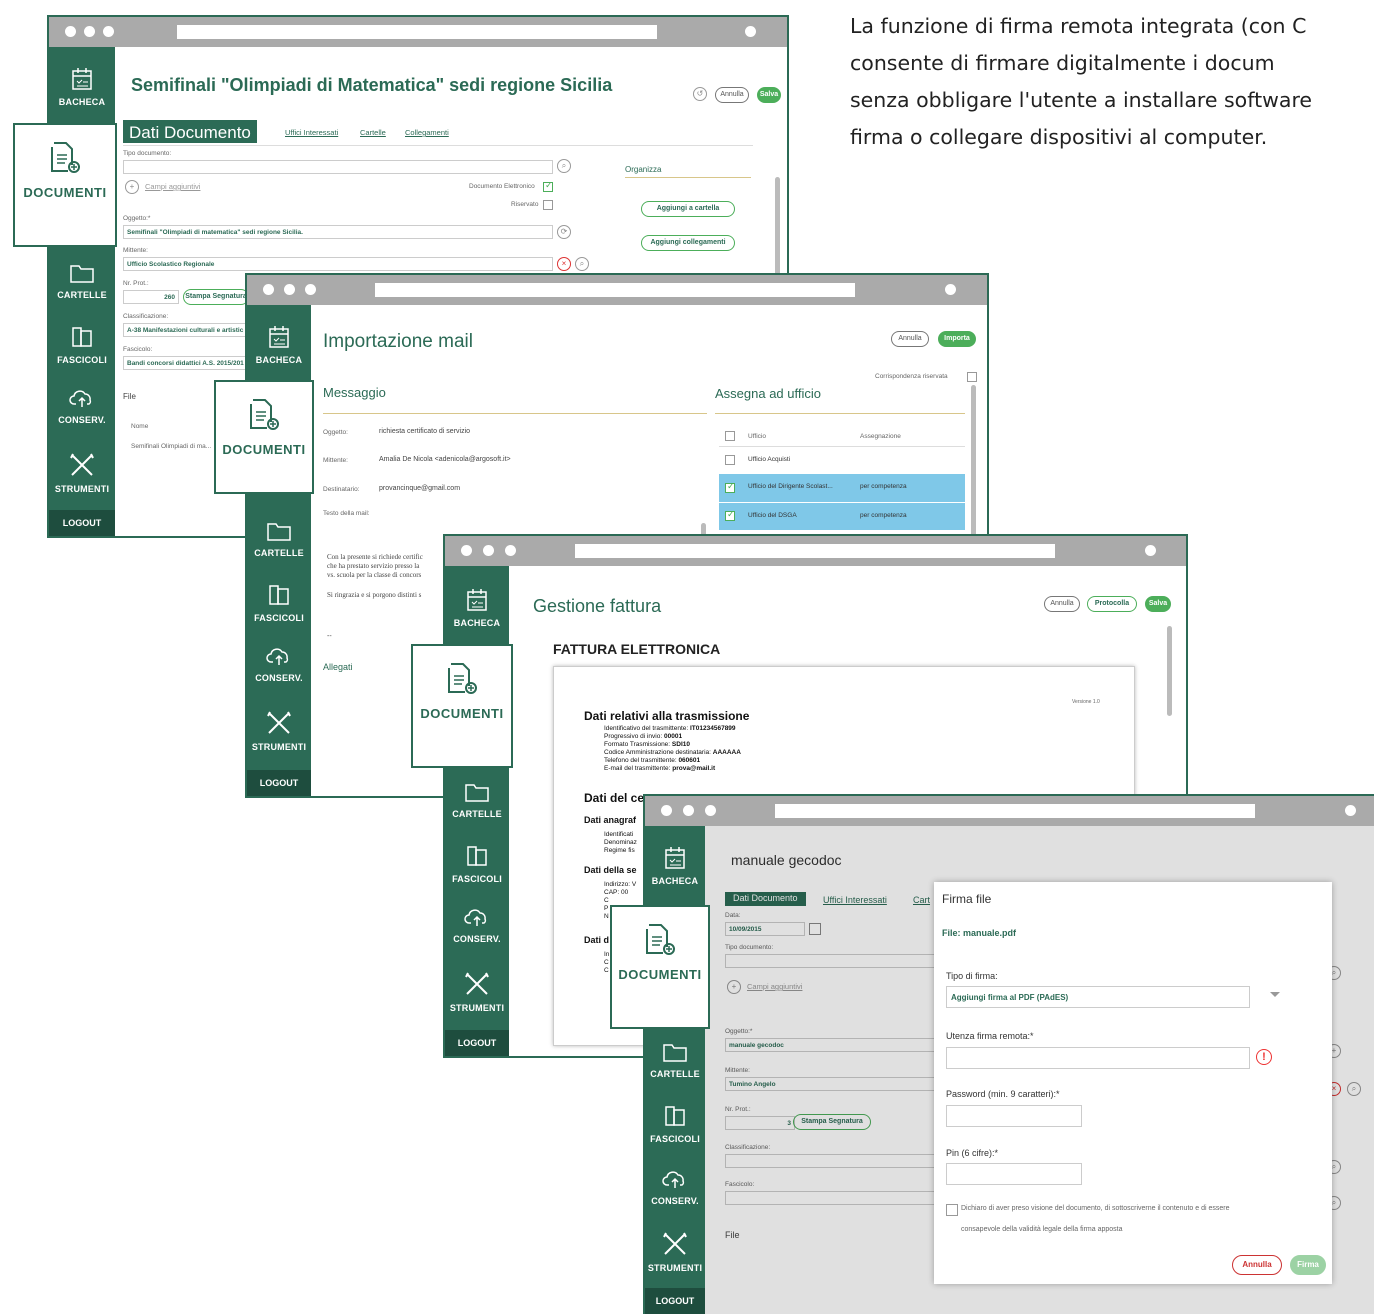 The image size is (1374, 1314). Describe the element at coordinates (82, 337) in the screenshot. I see `binder-icon` at that location.